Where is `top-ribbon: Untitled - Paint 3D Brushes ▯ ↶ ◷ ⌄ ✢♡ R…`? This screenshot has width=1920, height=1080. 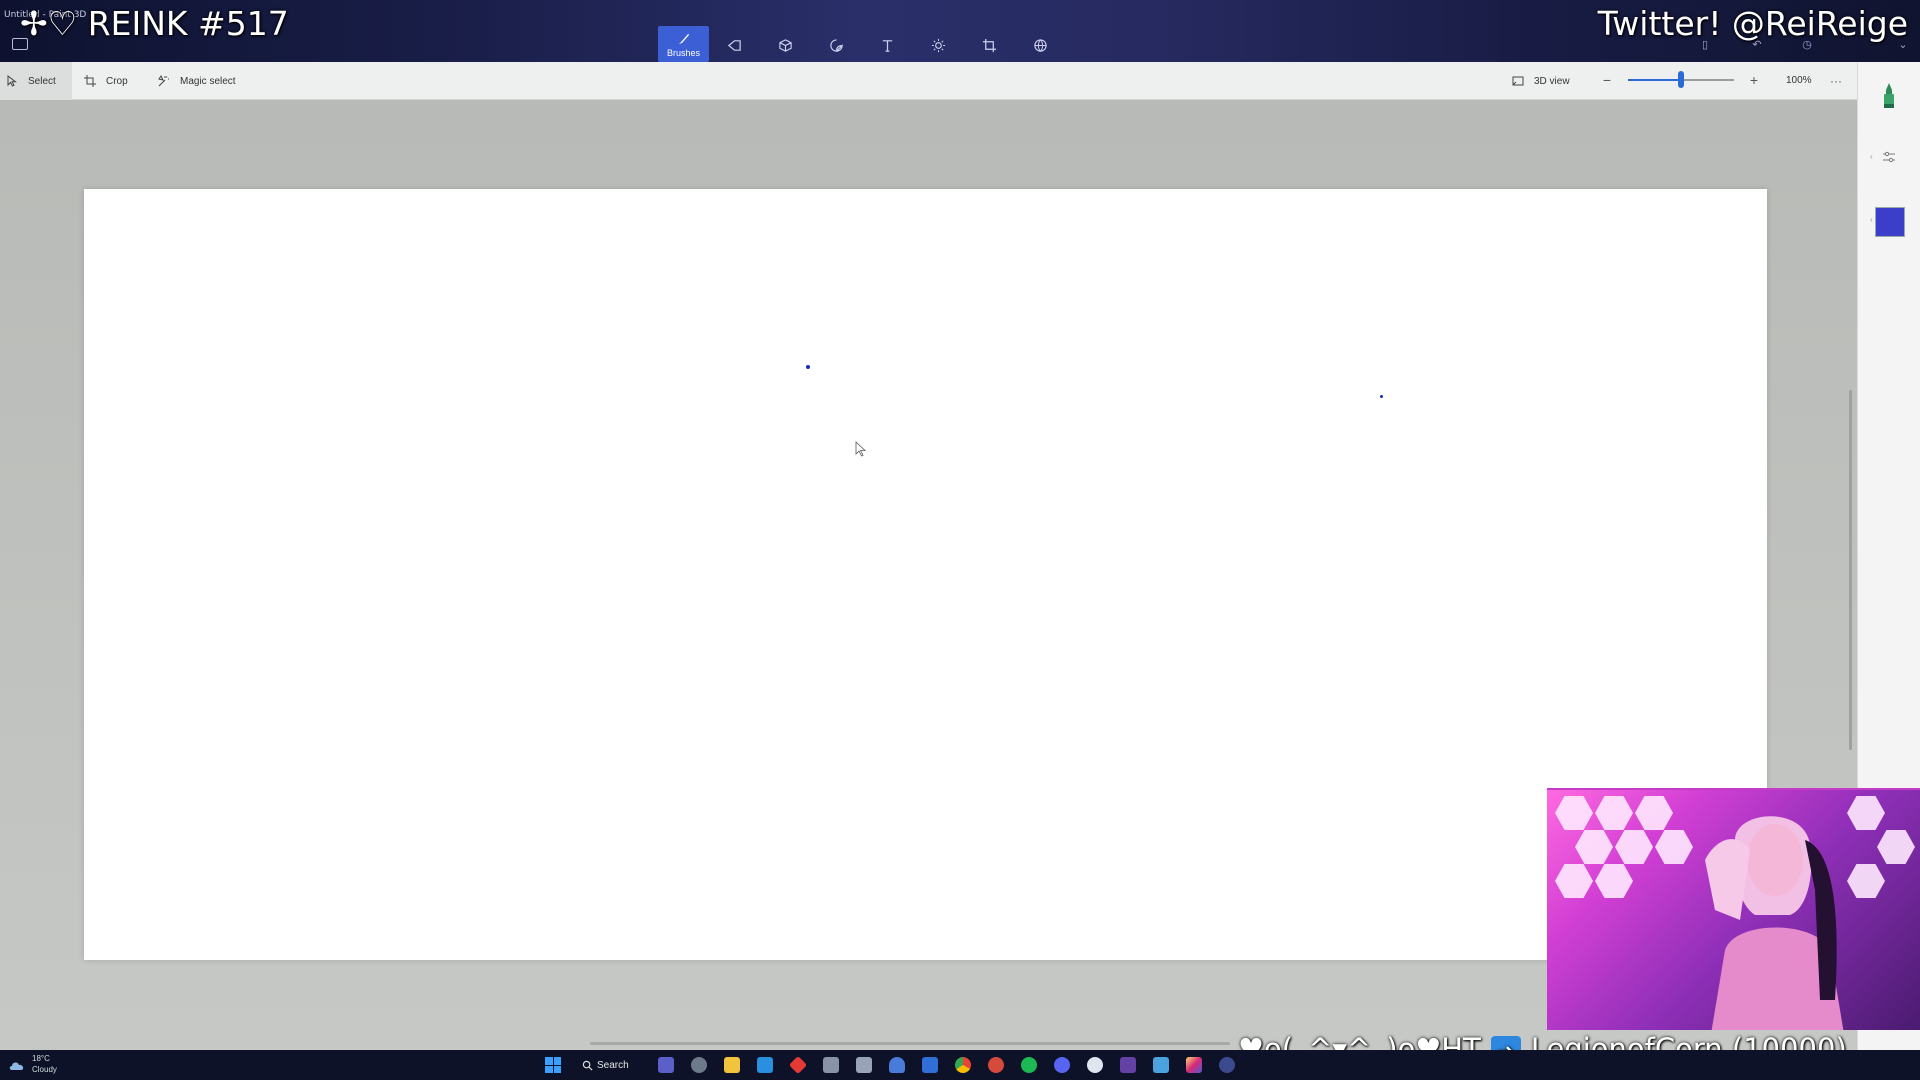 top-ribbon: Untitled - Paint 3D Brushes ▯ ↶ ◷ ⌄ ✢♡ R… is located at coordinates (960, 31).